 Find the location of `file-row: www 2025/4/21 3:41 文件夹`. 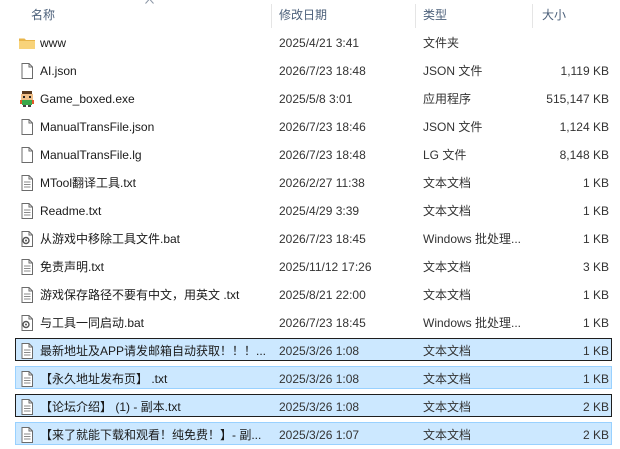

file-row: www 2025/4/21 3:41 文件夹 is located at coordinates (310, 43).